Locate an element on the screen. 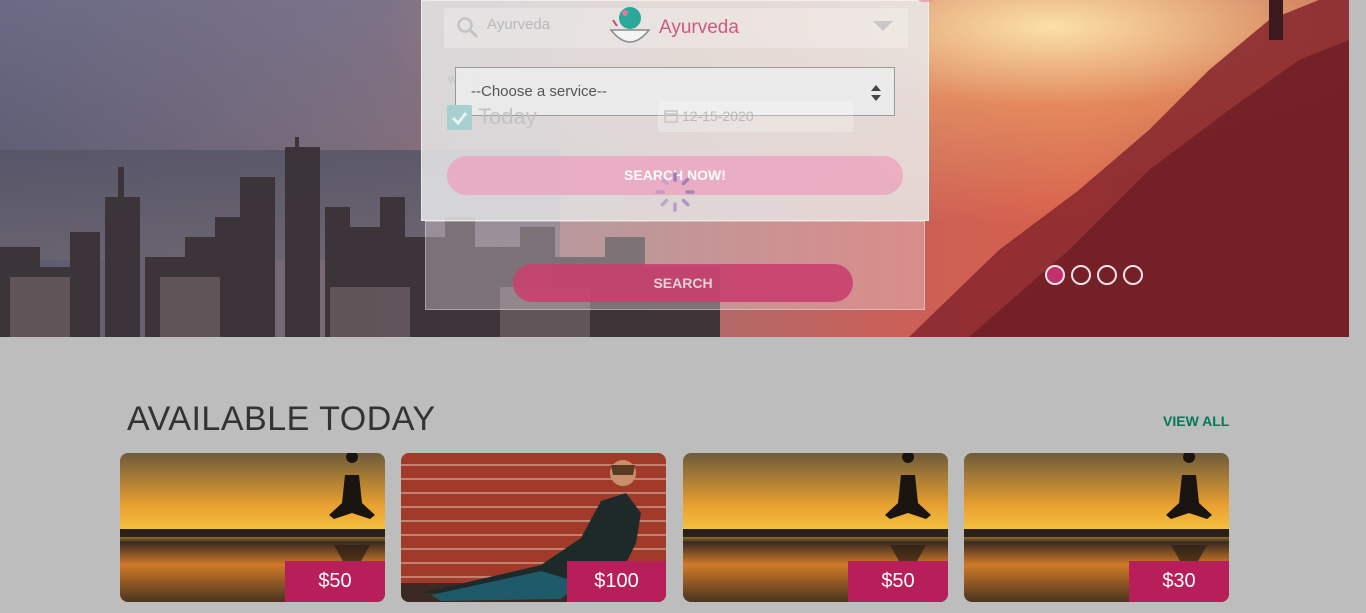 The height and width of the screenshot is (613, 1366). class-card: $100 is located at coordinates (533, 527).